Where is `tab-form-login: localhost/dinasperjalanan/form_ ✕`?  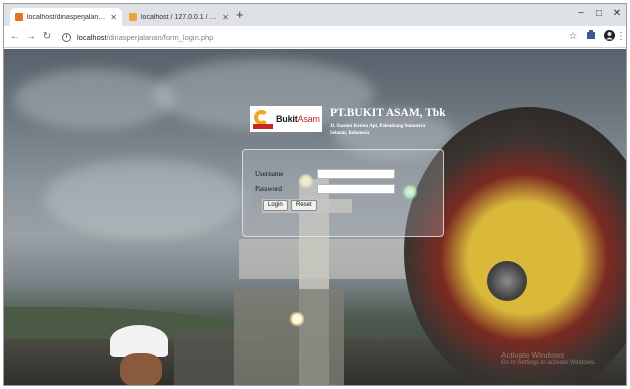
tab-form-login: localhost/dinasperjalanan/form_ ✕ is located at coordinates (66, 17).